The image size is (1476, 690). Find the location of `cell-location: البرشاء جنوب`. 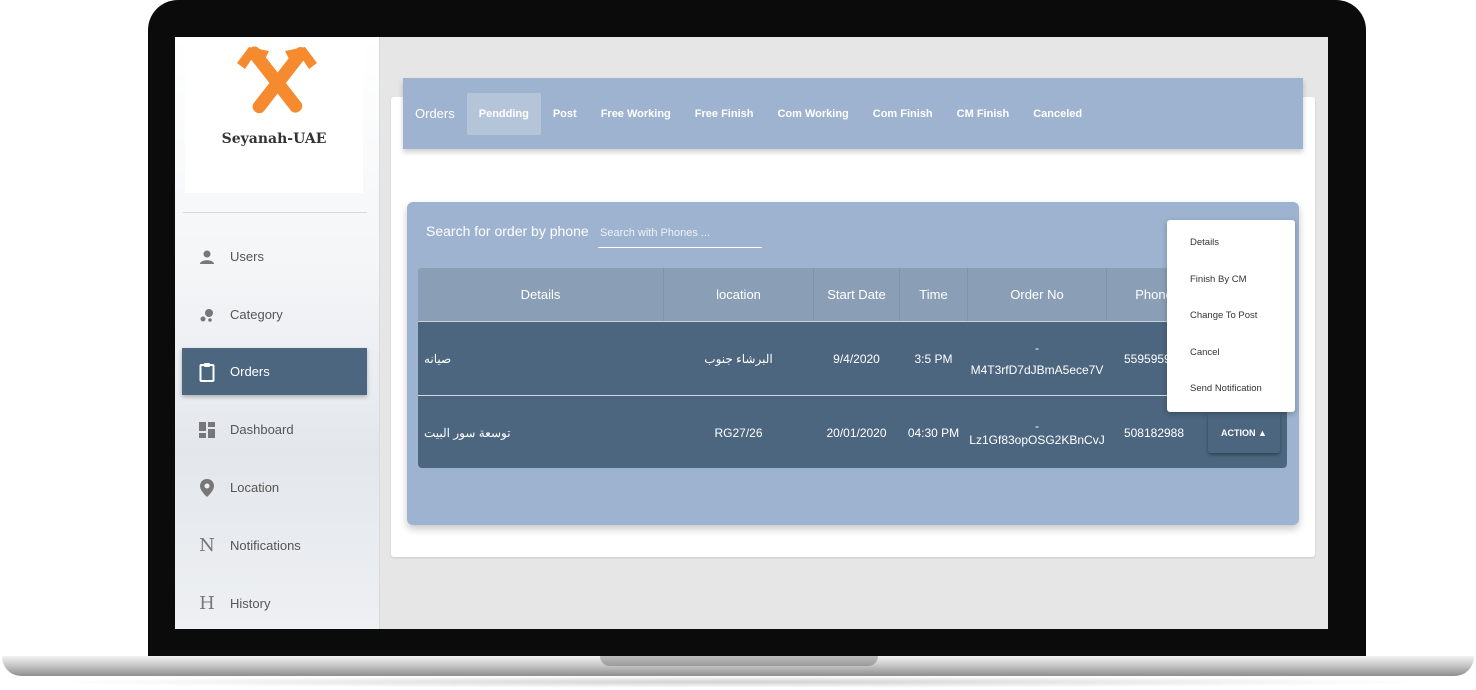

cell-location: البرشاء جنوب is located at coordinates (738, 358).